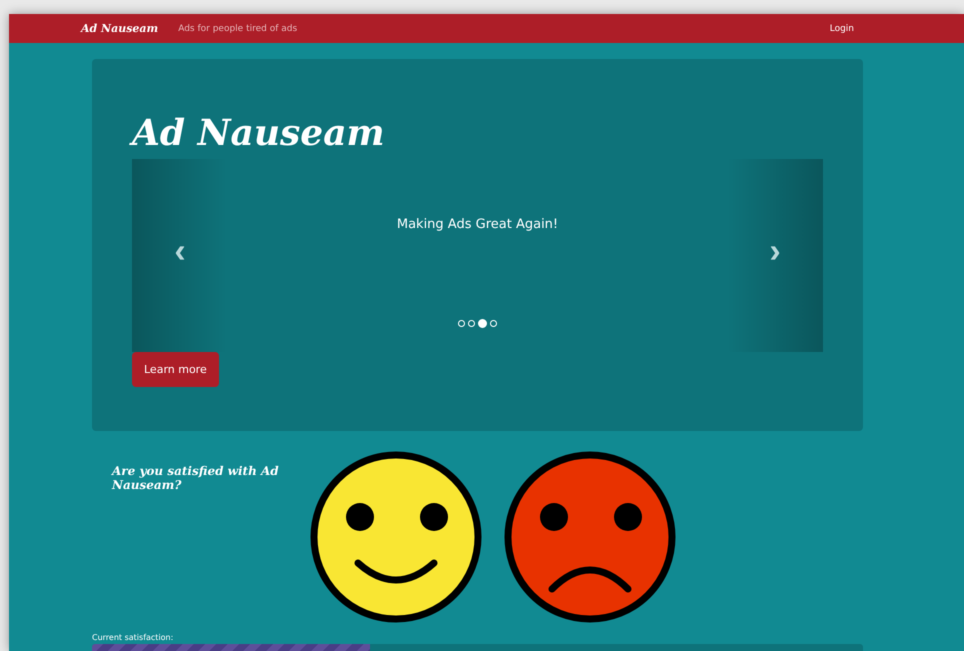  What do you see at coordinates (196, 479) in the screenshot?
I see `survey-question: Are you satisfied with Ad Nauseam?` at bounding box center [196, 479].